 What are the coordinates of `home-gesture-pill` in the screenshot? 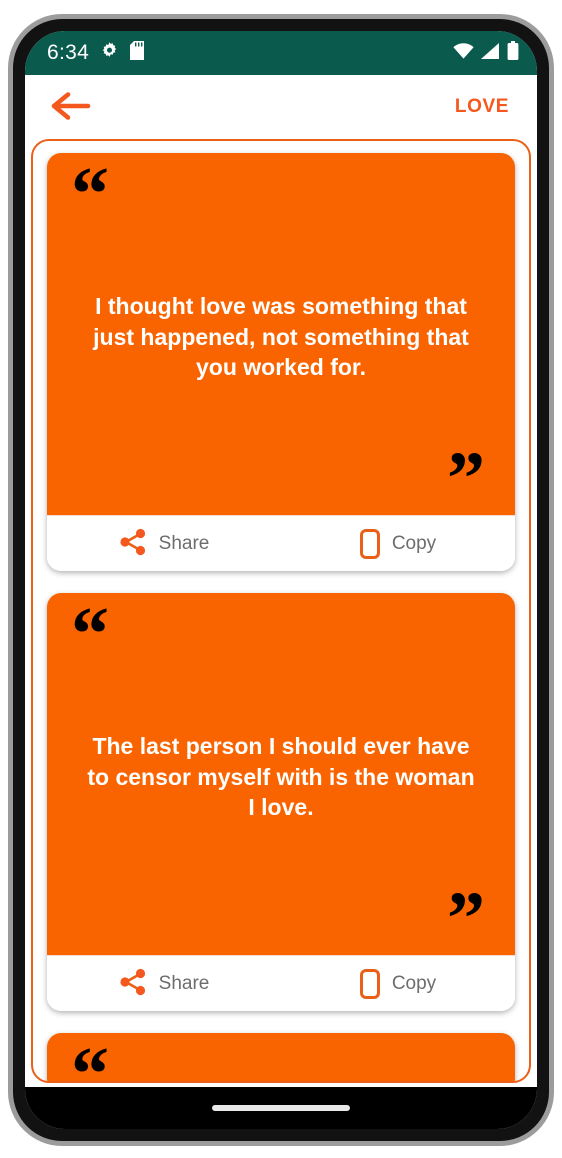 It's located at (281, 1108).